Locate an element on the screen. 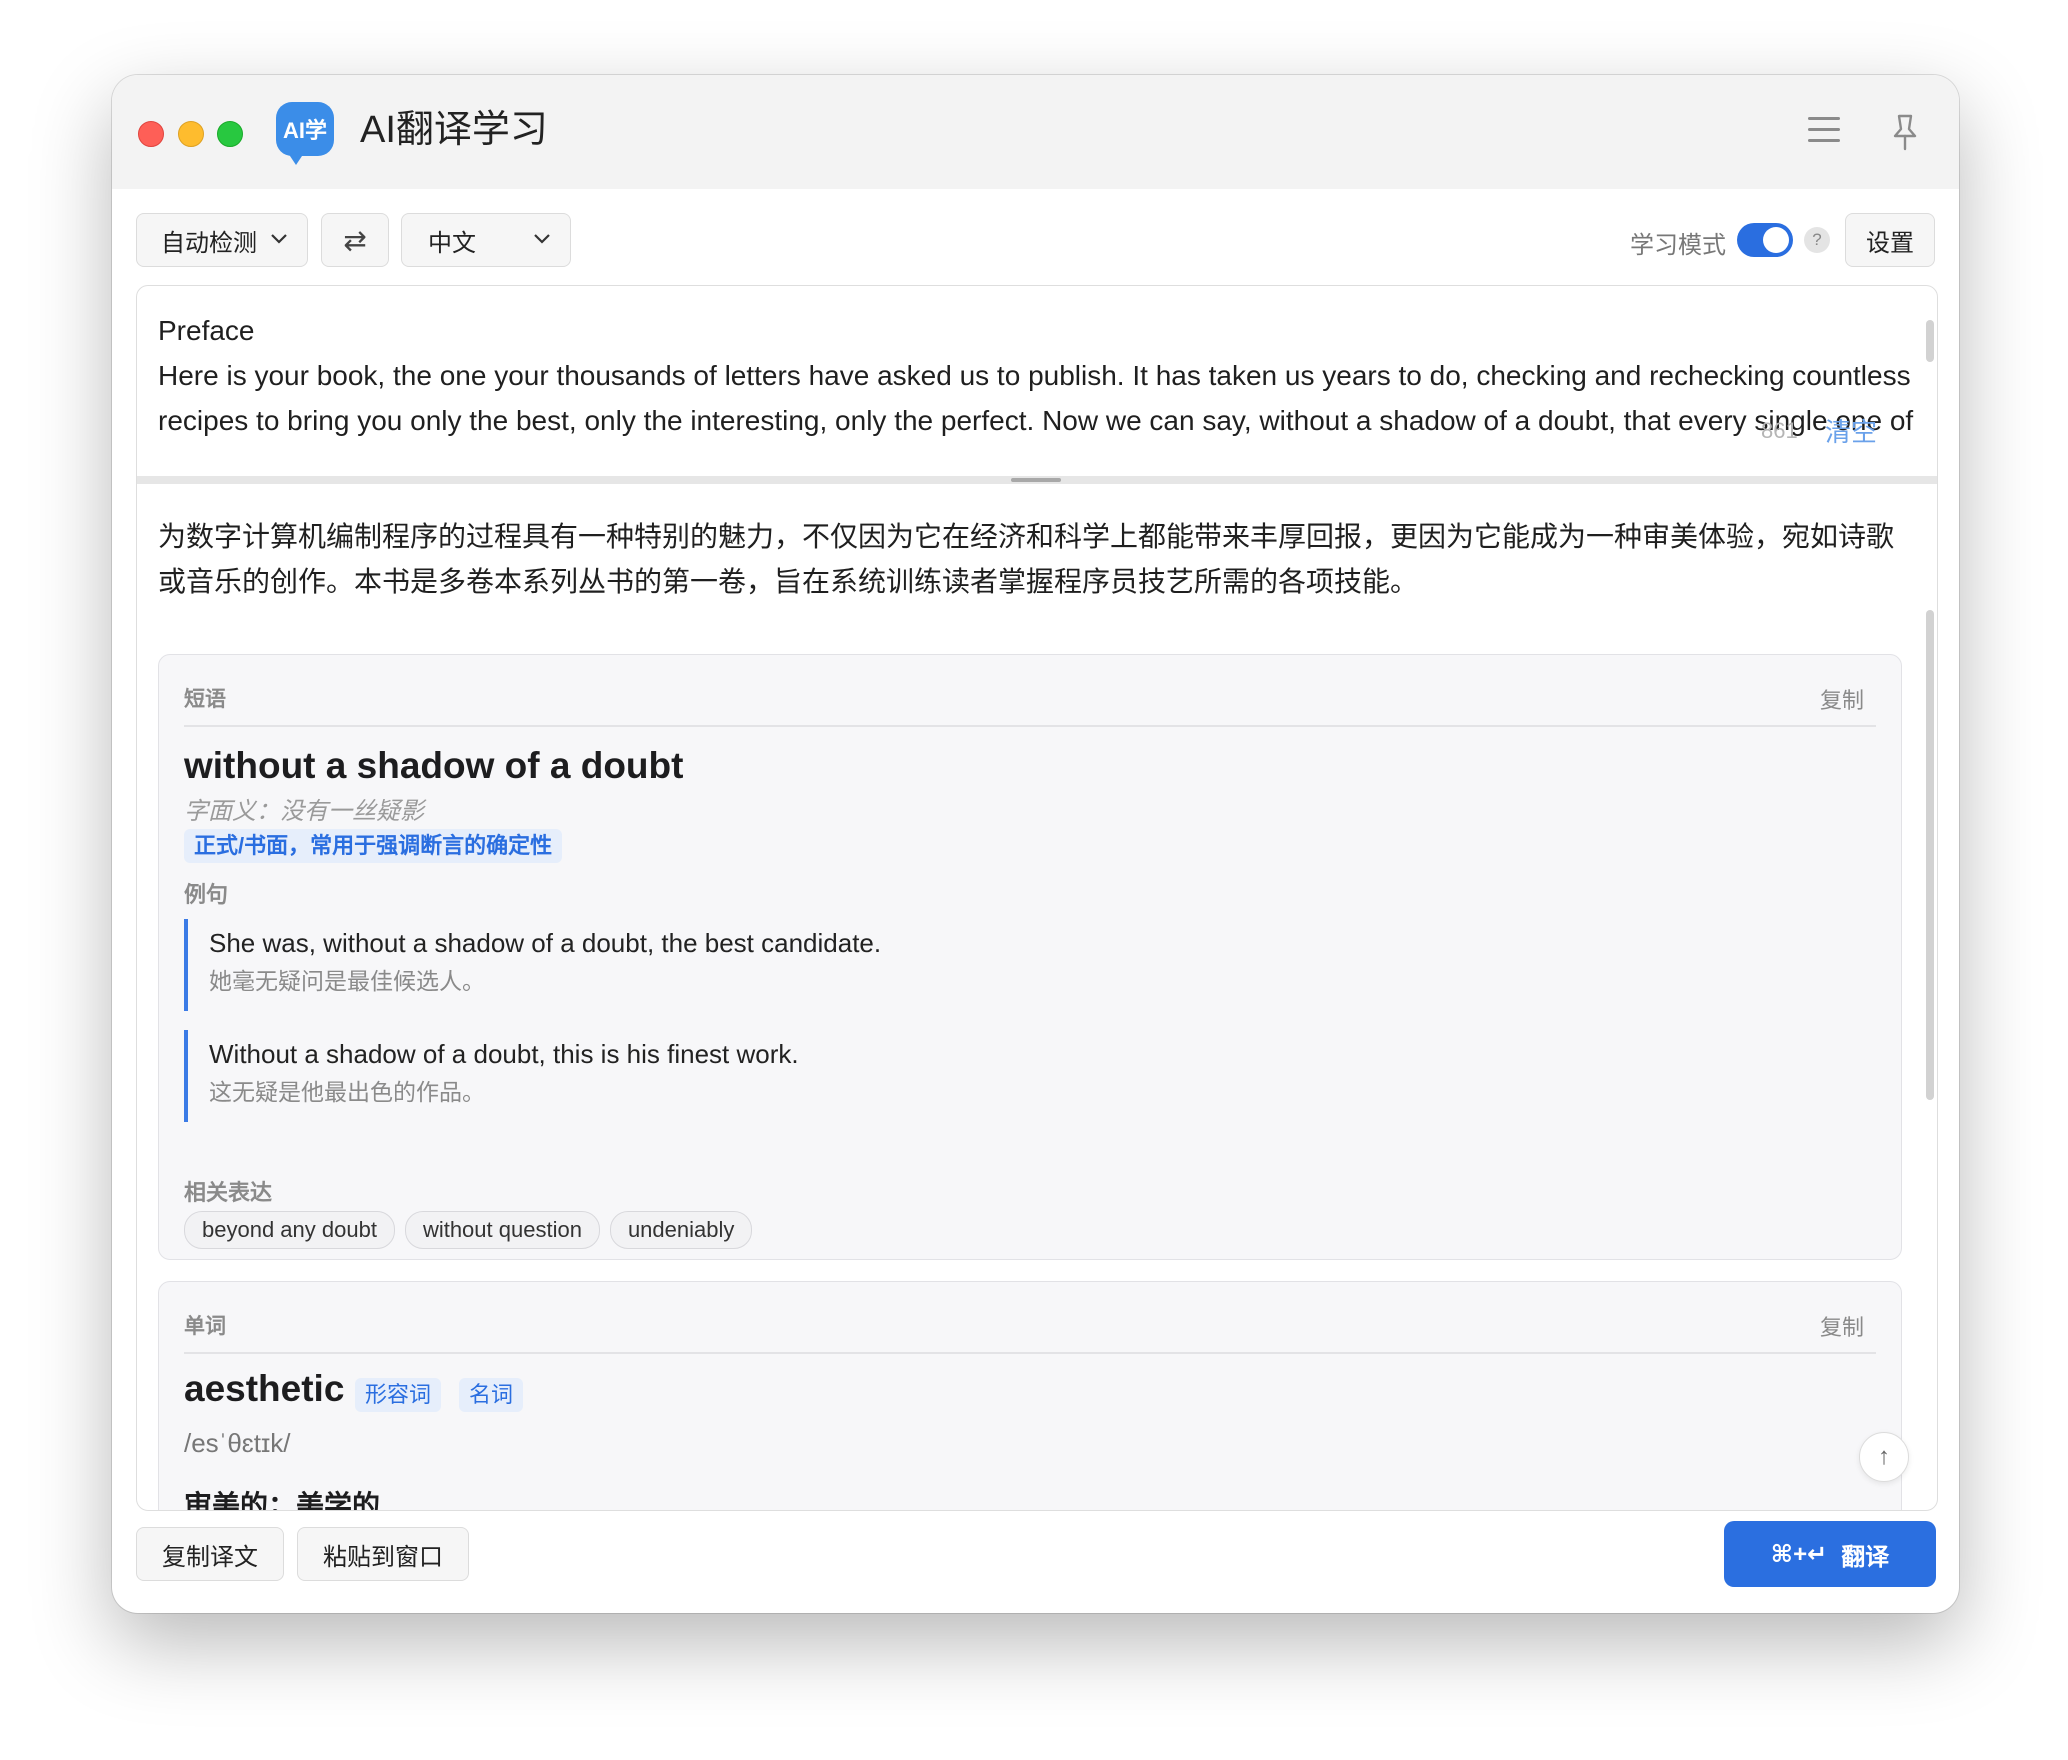  resize-handle is located at coordinates (1036, 480).